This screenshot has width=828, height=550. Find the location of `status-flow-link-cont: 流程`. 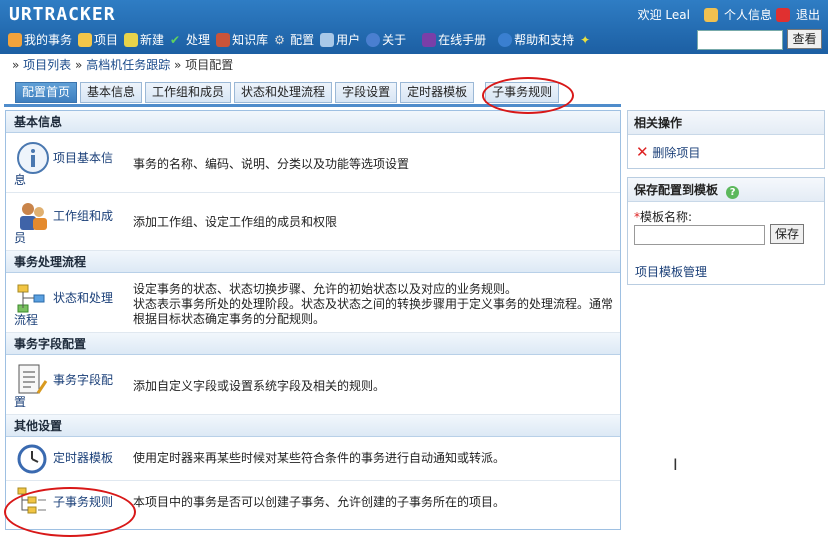

status-flow-link-cont: 流程 is located at coordinates (26, 320).